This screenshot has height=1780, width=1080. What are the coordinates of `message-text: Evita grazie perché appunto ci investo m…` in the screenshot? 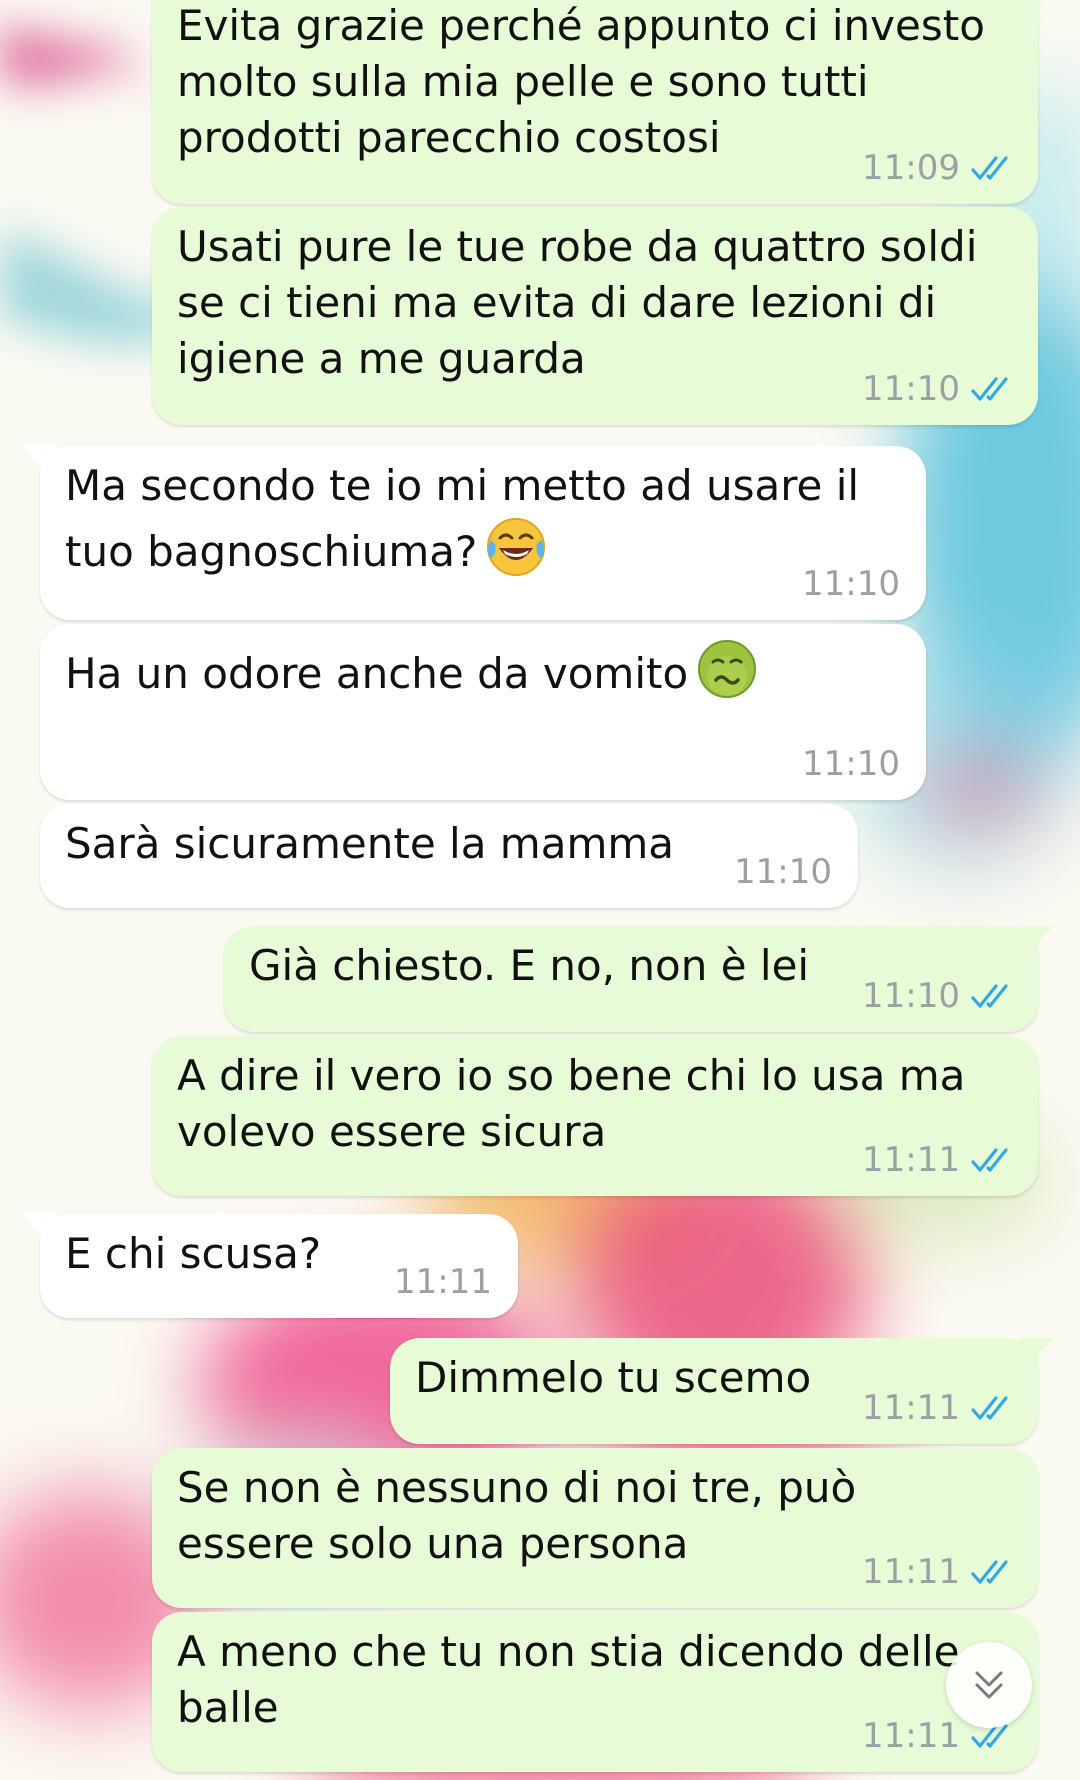 It's located at (581, 81).